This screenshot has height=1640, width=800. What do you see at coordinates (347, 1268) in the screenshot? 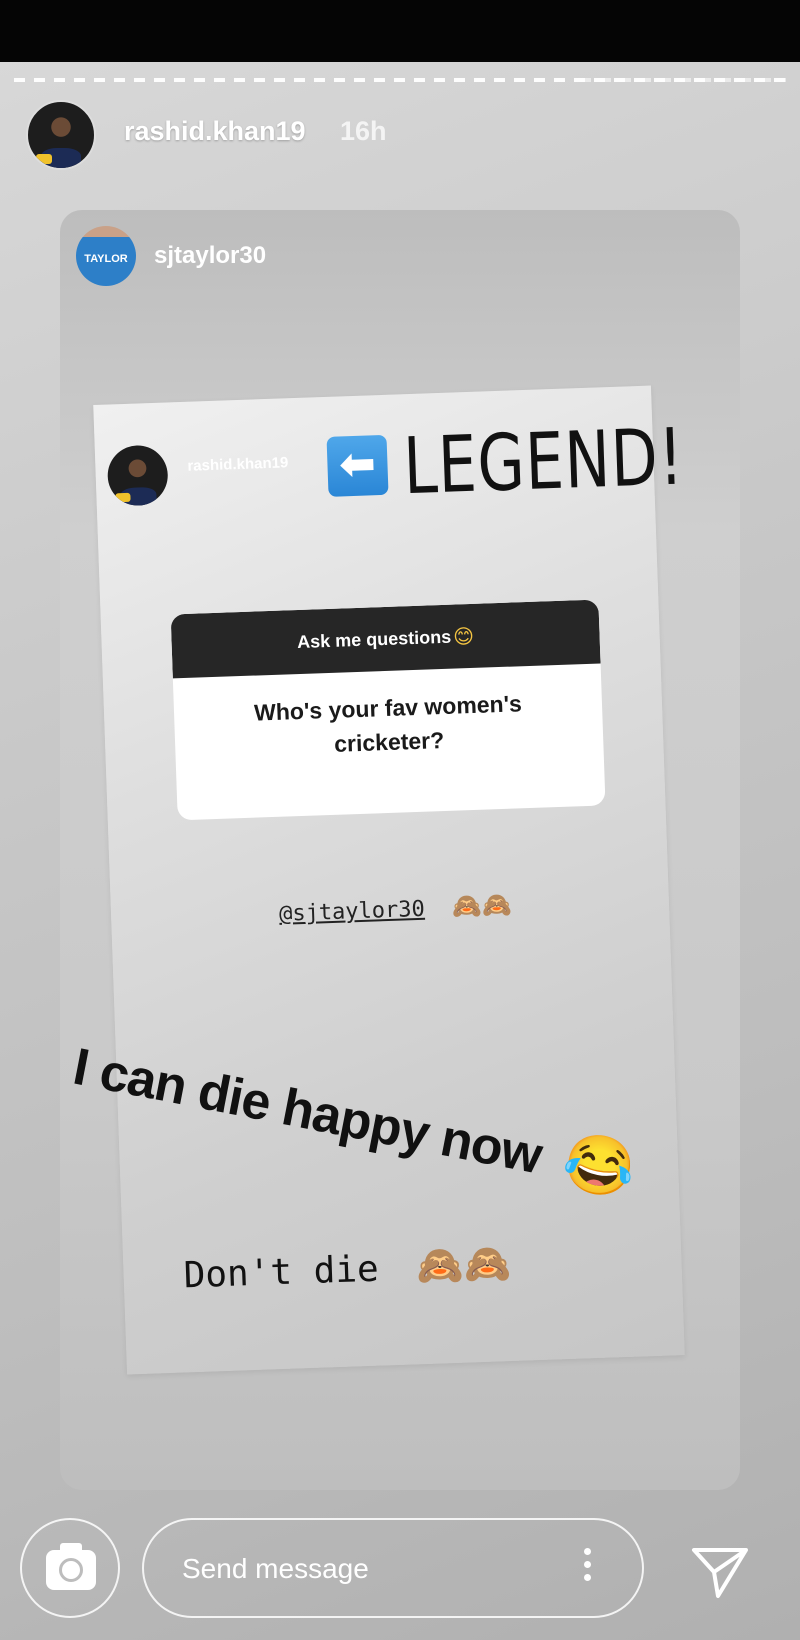
I see `reply-text: Don't die 🙈🙈` at bounding box center [347, 1268].